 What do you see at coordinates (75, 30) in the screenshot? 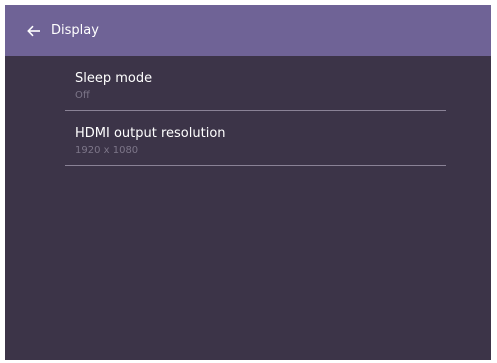
I see `page-title: Display` at bounding box center [75, 30].